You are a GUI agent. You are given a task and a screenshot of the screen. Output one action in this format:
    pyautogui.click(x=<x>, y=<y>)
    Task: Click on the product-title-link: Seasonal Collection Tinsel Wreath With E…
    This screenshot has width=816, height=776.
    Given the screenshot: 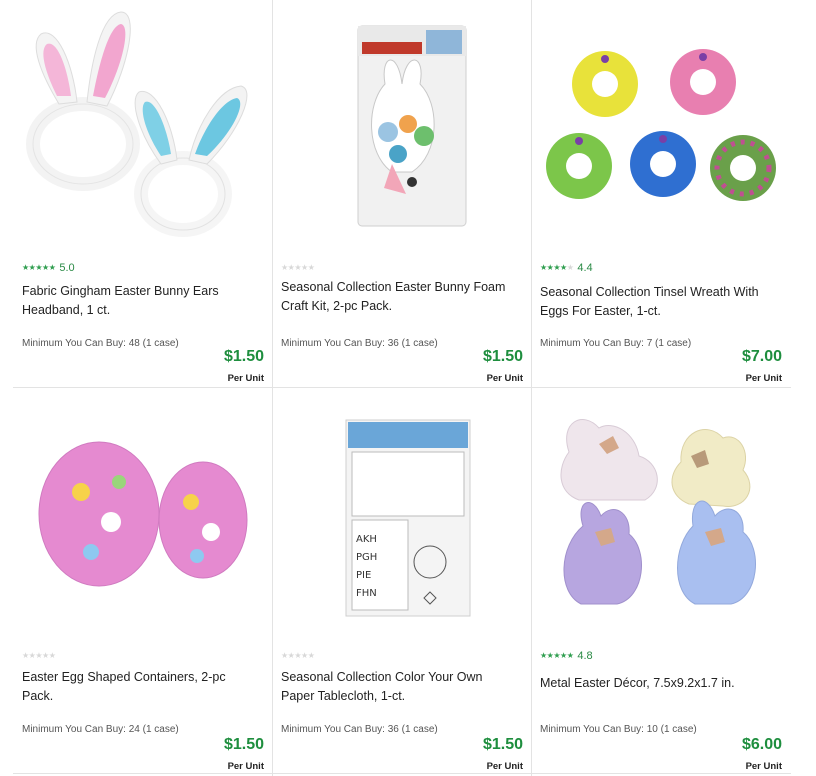 What is the action you would take?
    pyautogui.click(x=656, y=302)
    